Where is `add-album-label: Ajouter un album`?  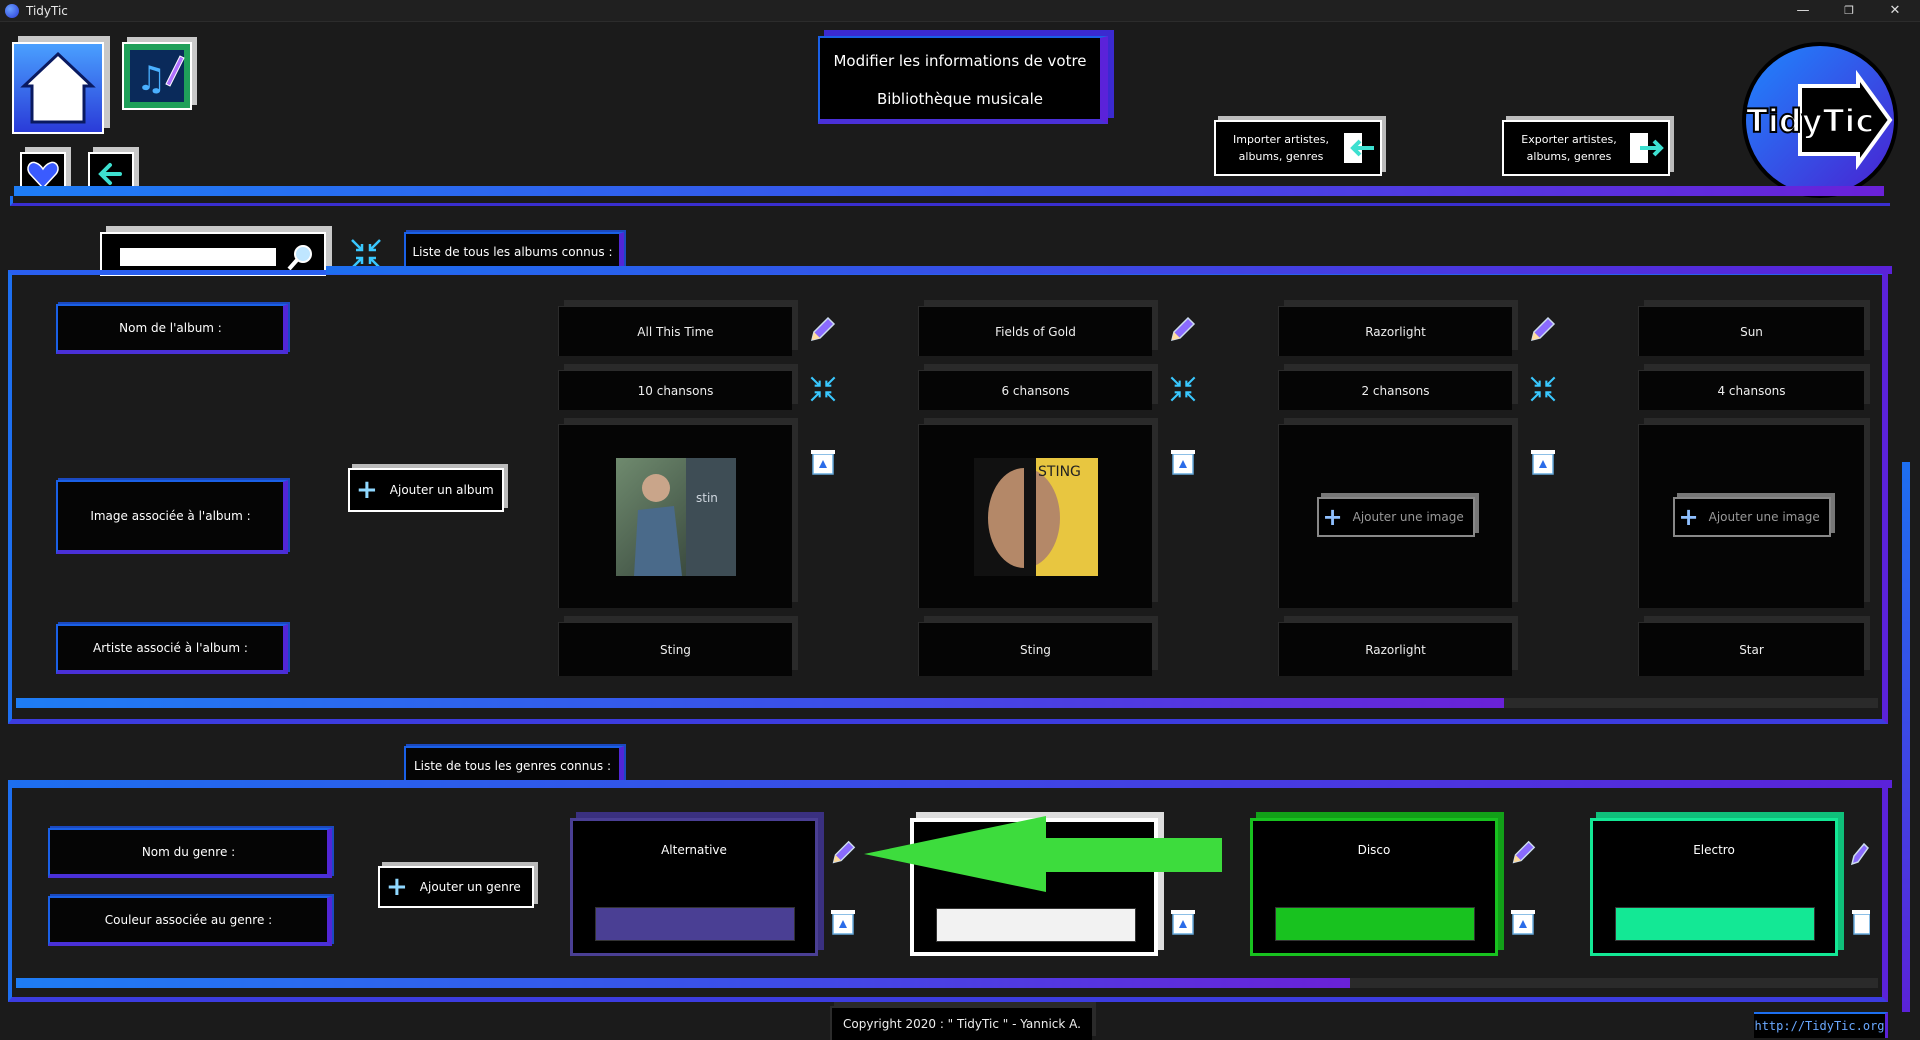 add-album-label: Ajouter un album is located at coordinates (441, 490).